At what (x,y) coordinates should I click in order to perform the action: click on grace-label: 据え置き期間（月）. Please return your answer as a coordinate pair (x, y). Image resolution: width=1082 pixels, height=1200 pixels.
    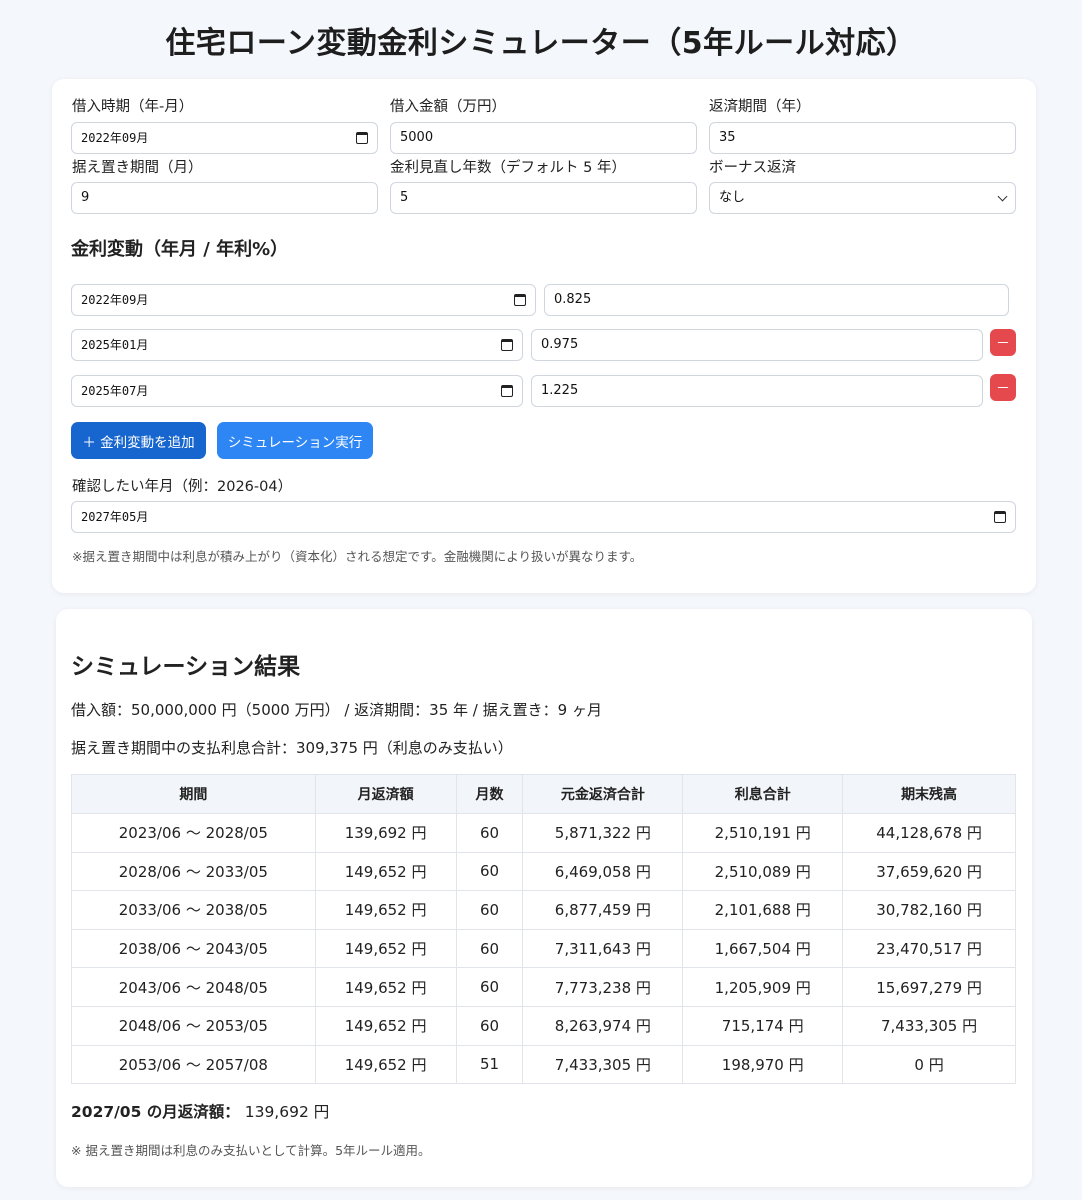
    Looking at the image, I should click on (137, 168).